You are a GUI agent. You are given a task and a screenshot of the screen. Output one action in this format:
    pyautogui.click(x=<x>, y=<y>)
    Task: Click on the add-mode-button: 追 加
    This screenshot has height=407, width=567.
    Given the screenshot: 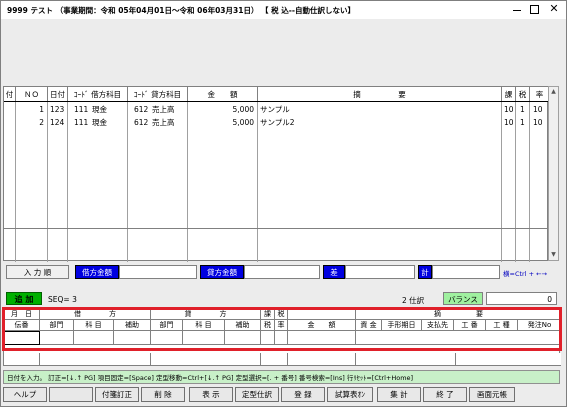 What is the action you would take?
    pyautogui.click(x=24, y=298)
    